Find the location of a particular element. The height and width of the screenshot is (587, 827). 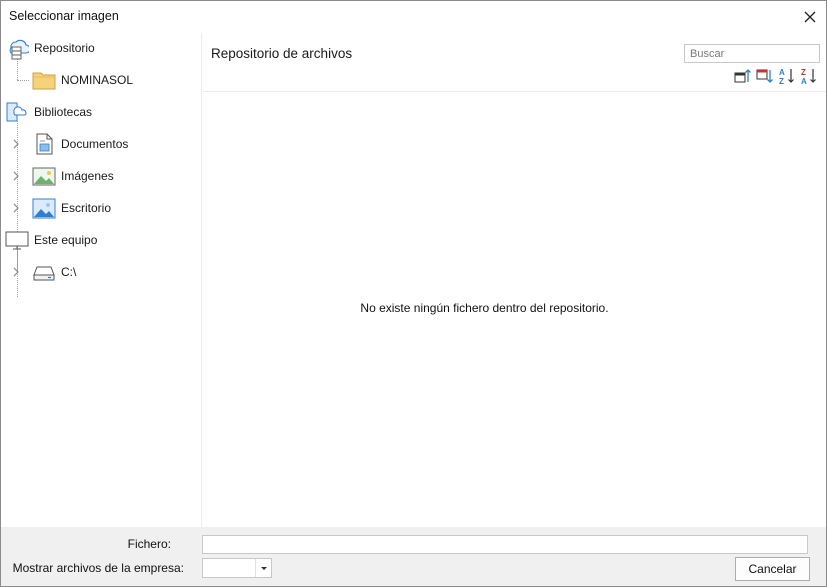

close-icon is located at coordinates (810, 17).